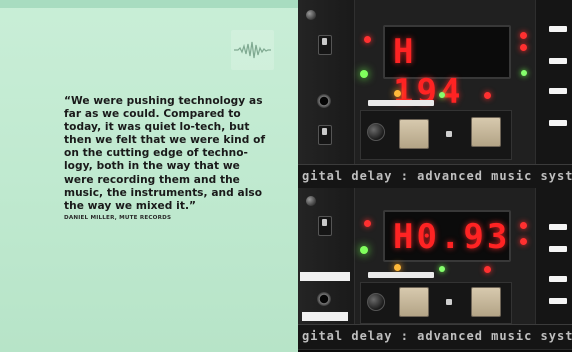 The height and width of the screenshot is (352, 572). Describe the element at coordinates (118, 217) in the screenshot. I see `quote-attribution: DANIEL MILLER, MUTE RECORDS` at that location.